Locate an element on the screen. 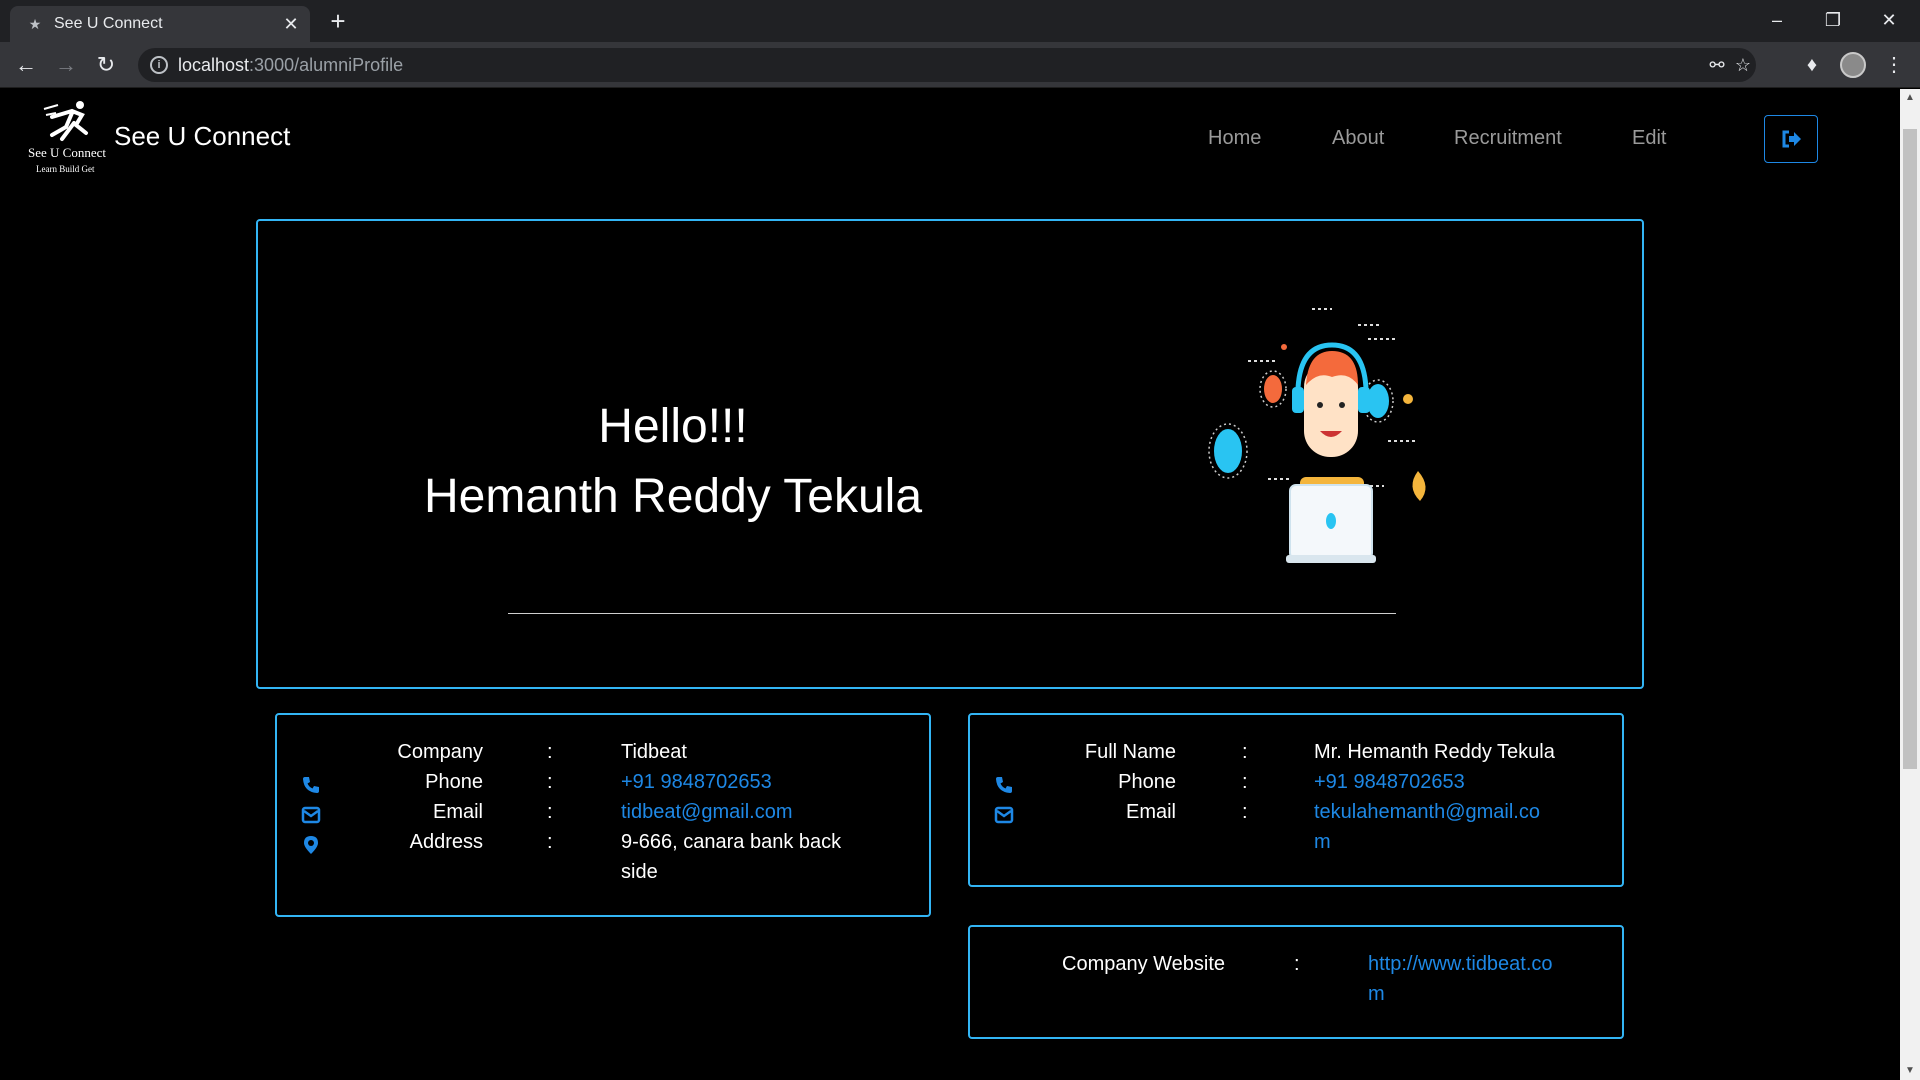  logo-name: See U Connect is located at coordinates (67, 152).